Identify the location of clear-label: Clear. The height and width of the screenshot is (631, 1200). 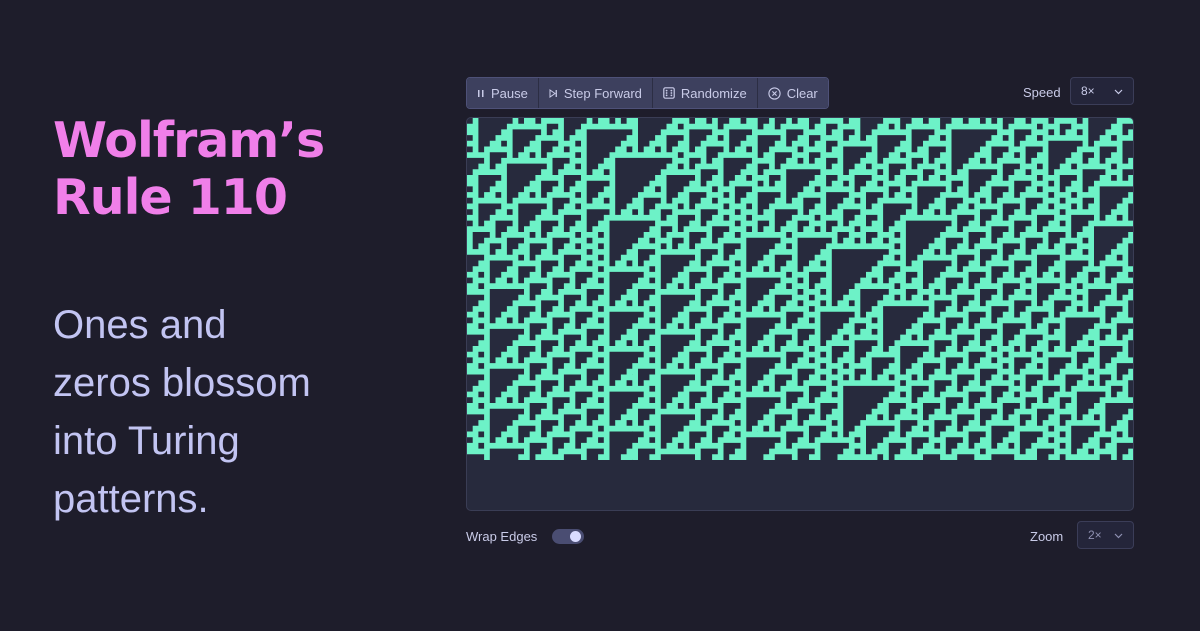
(802, 93).